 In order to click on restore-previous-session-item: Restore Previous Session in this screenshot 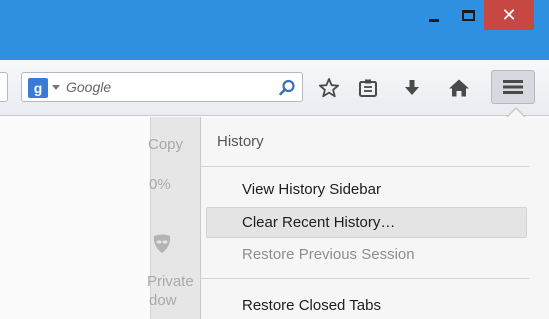, I will do `click(328, 254)`.